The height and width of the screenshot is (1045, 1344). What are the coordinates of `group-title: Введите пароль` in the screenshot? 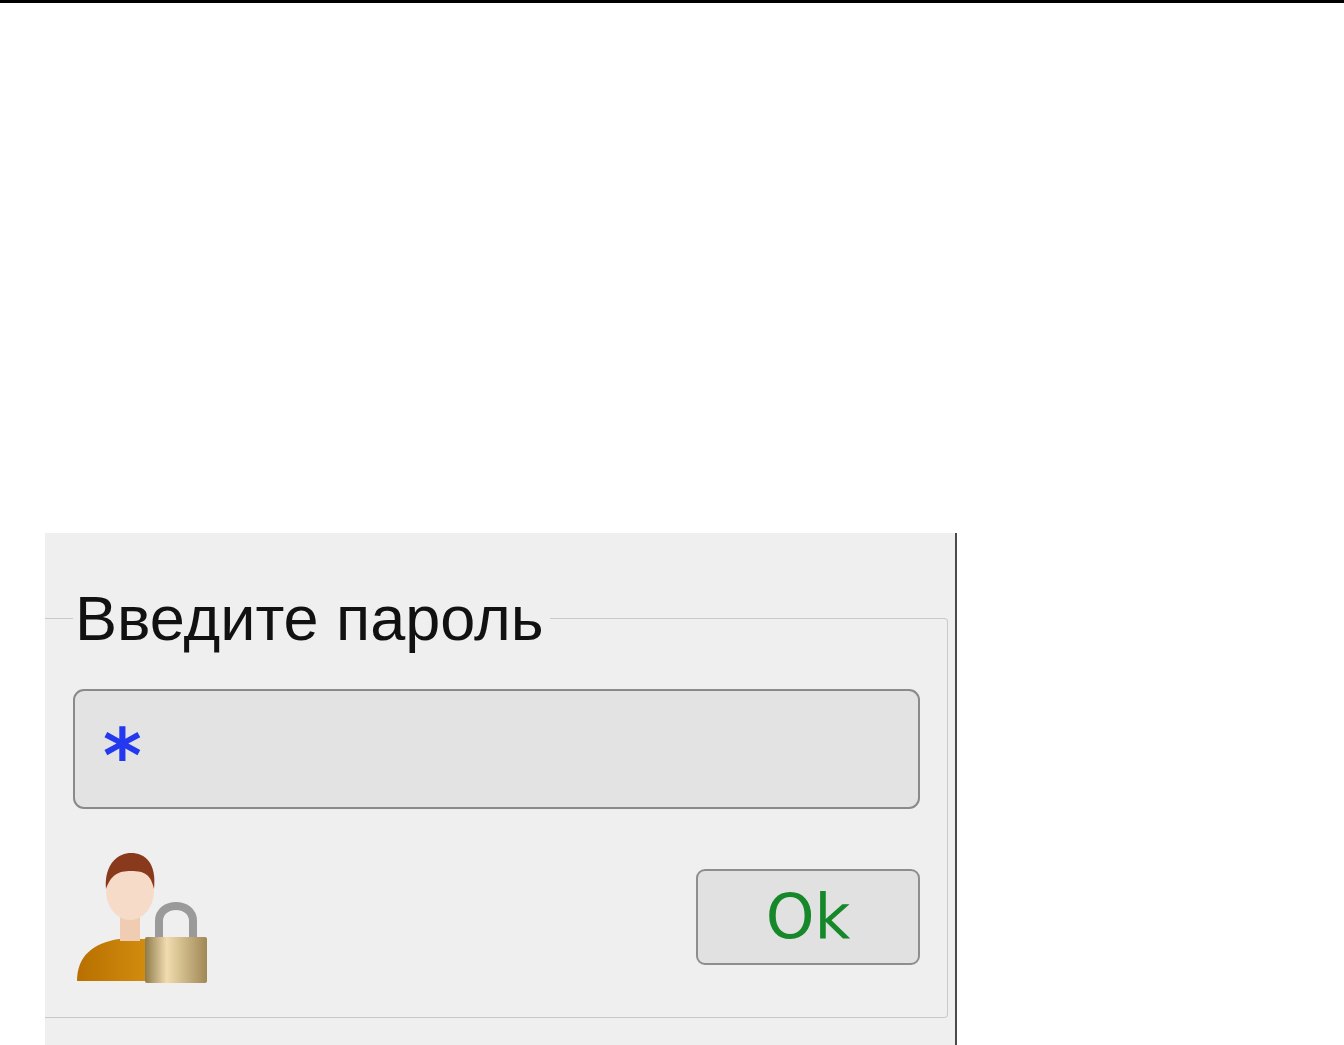 It's located at (309, 618).